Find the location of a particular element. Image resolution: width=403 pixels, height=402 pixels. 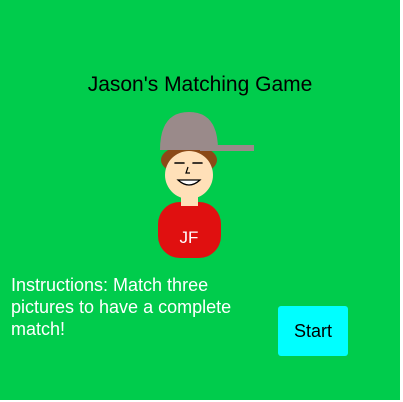

boy-with-cap-icon: JF is located at coordinates (206, 185).